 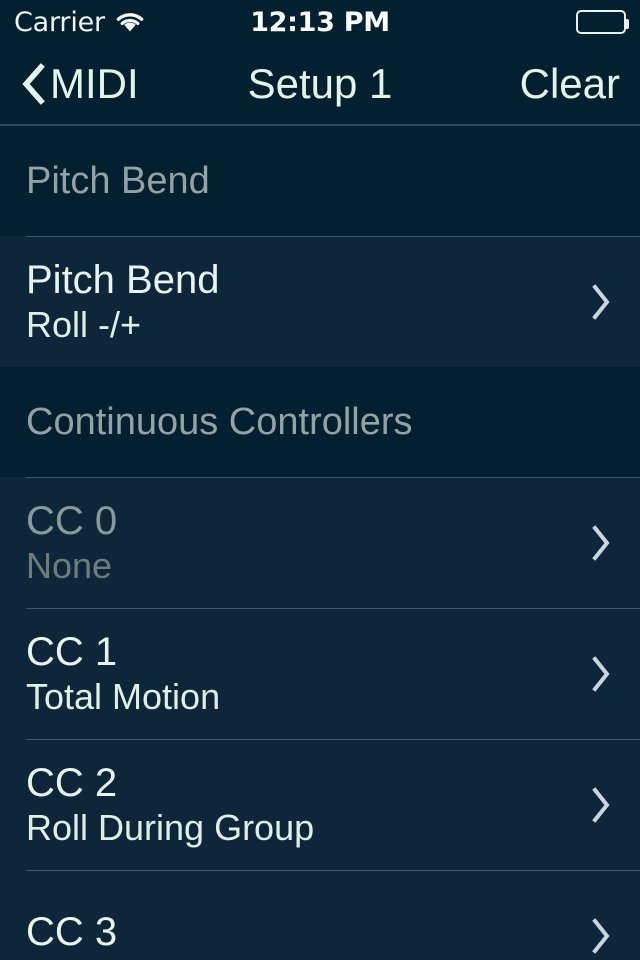 I want to click on back-button-label: MIDI, so click(x=94, y=83).